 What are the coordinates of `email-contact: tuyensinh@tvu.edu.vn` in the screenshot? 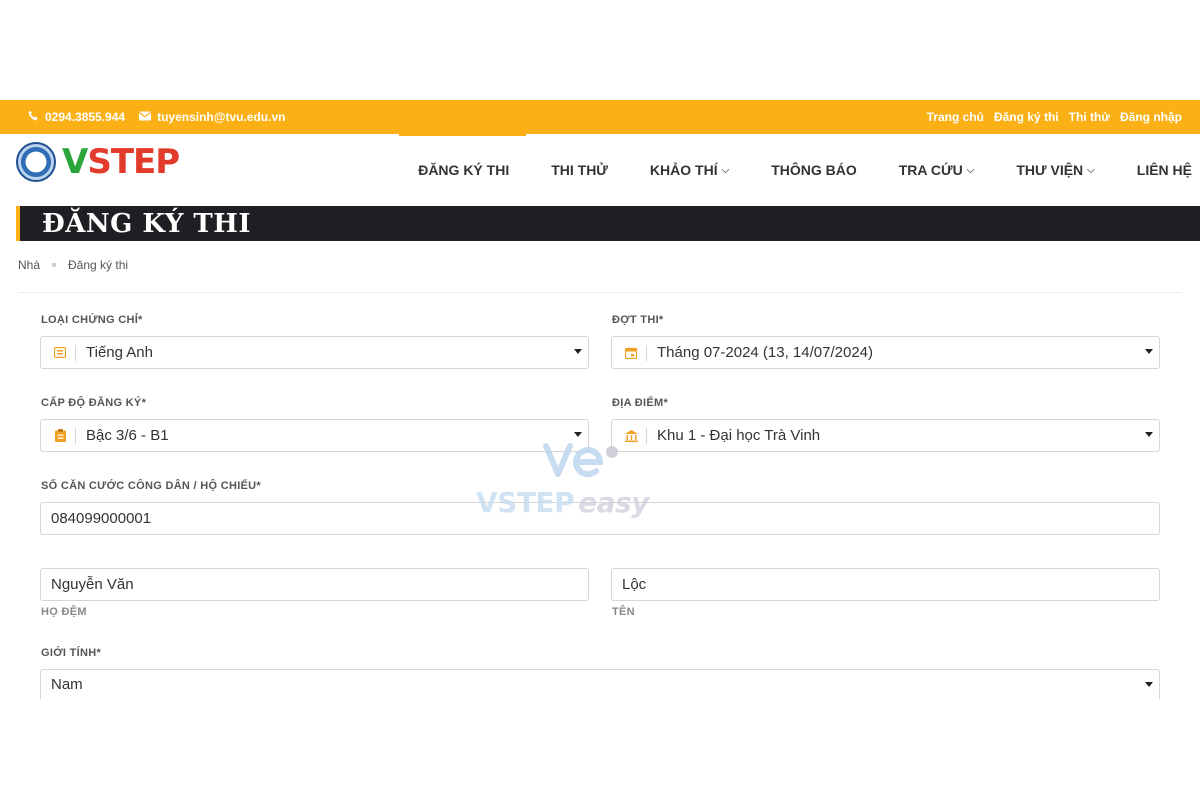 It's located at (212, 117).